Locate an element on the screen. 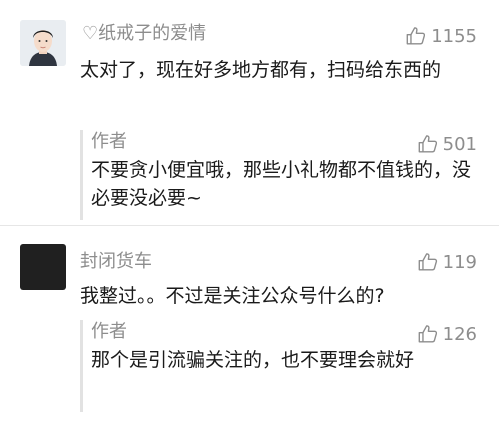 This screenshot has height=422, width=499. like-count: 119 is located at coordinates (459, 262).